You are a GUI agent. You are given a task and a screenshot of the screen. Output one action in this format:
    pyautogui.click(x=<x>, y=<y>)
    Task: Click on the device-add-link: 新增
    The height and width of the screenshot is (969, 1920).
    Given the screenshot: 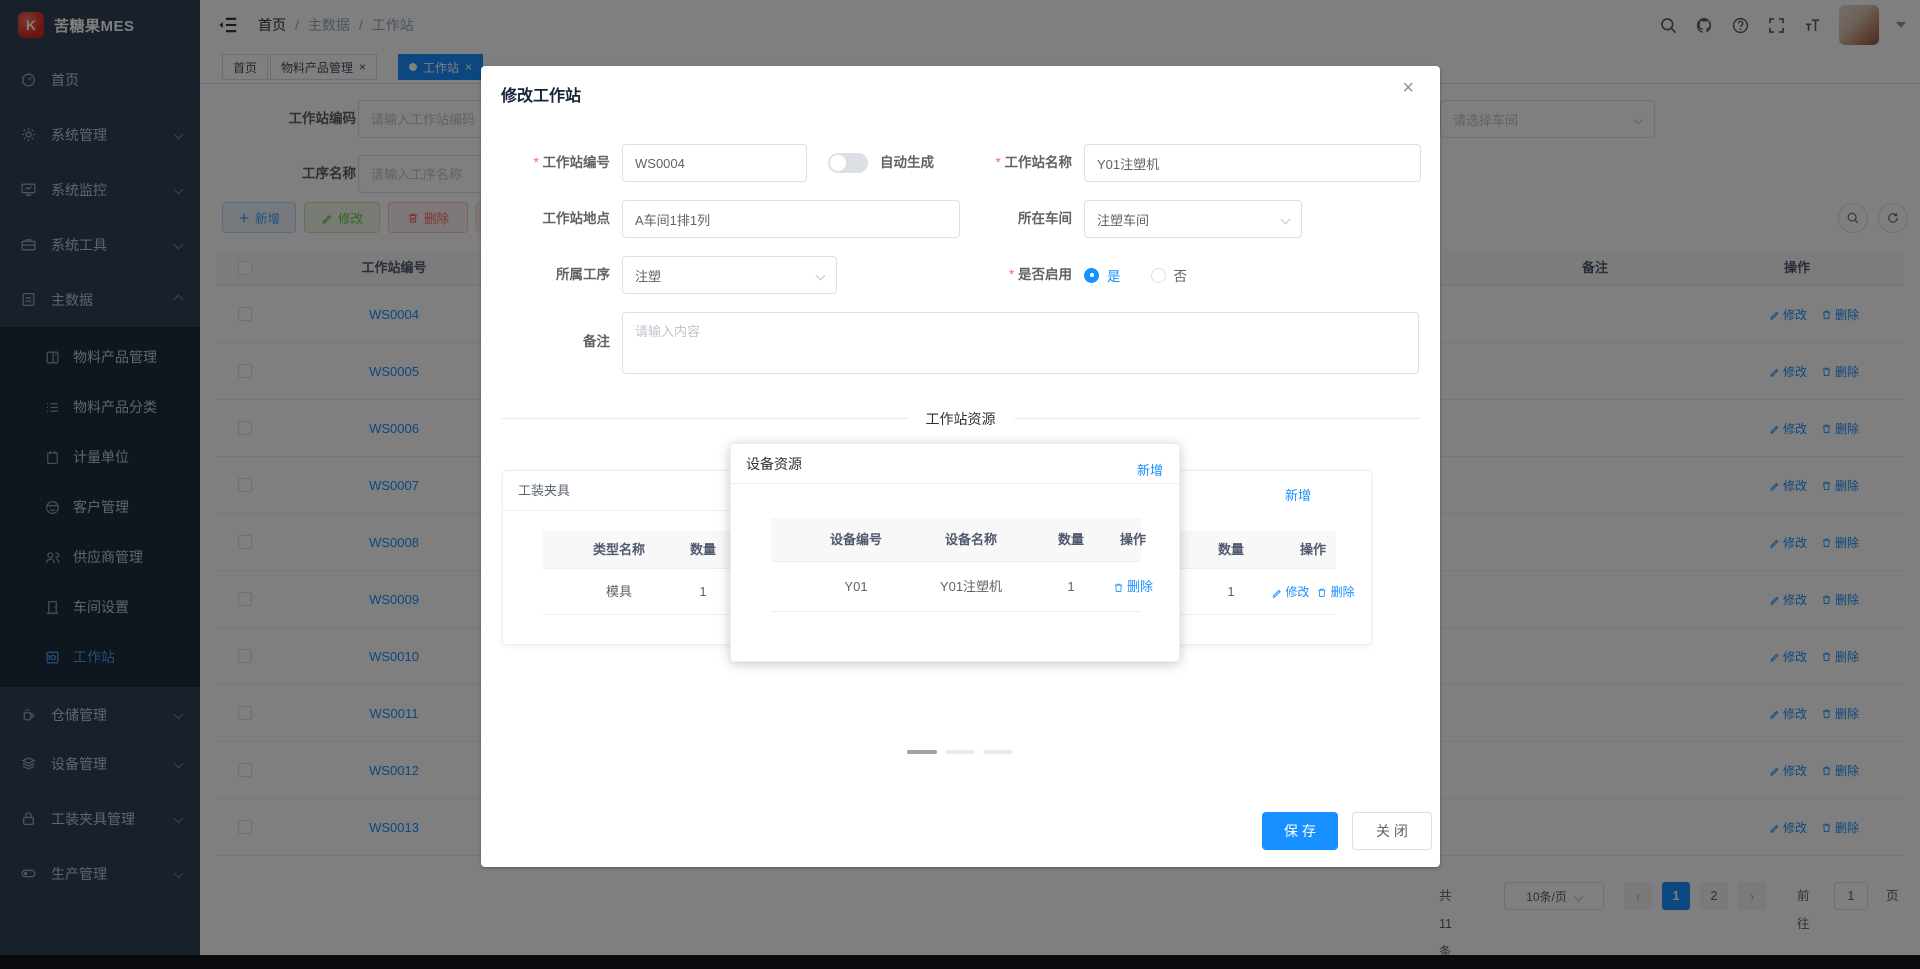 What is the action you would take?
    pyautogui.click(x=1150, y=469)
    